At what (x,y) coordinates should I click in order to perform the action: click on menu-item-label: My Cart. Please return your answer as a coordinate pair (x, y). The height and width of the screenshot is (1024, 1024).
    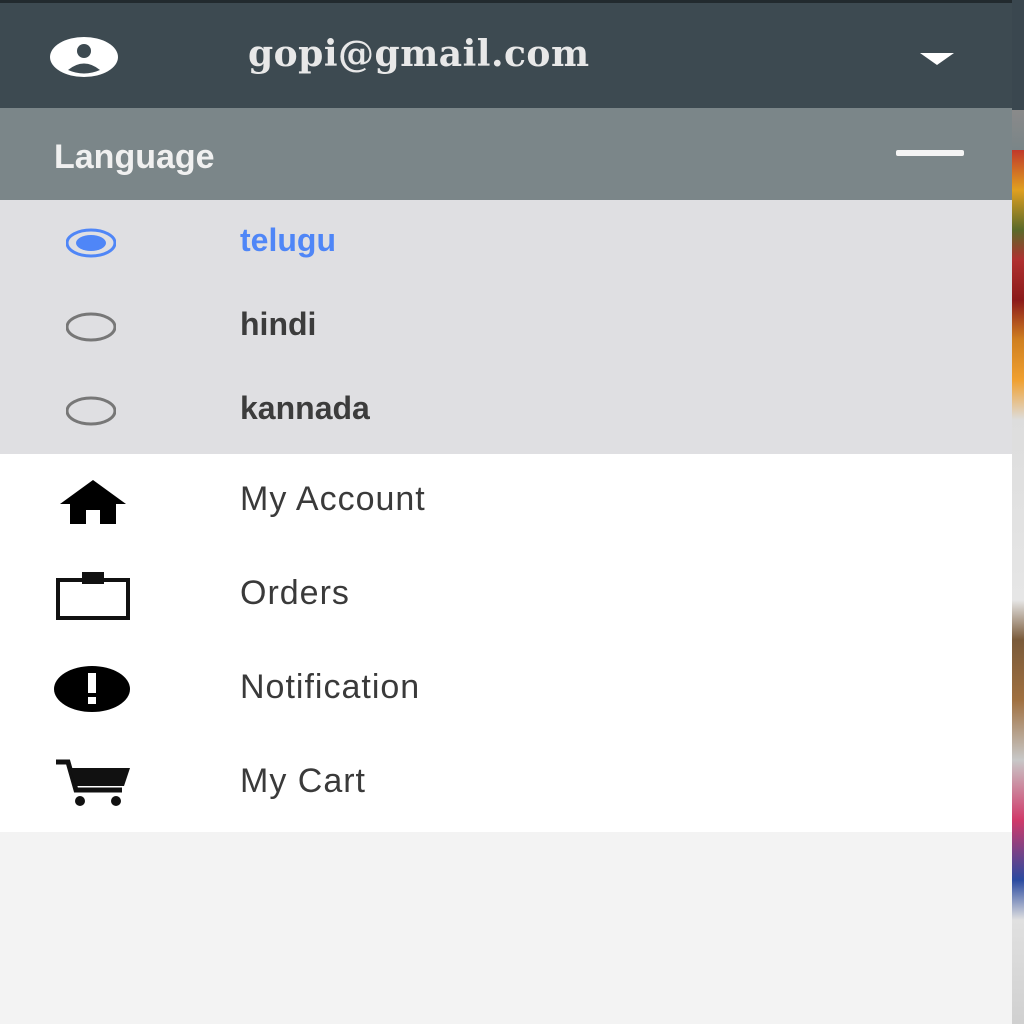
    Looking at the image, I should click on (303, 781).